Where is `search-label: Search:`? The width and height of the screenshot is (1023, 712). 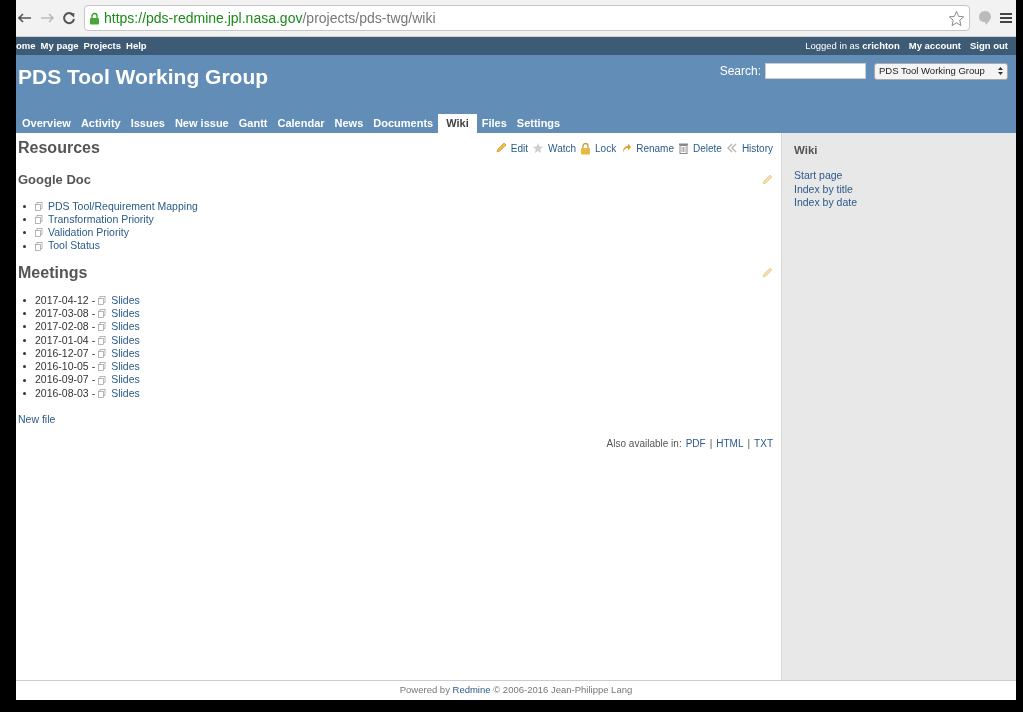 search-label: Search: is located at coordinates (740, 71).